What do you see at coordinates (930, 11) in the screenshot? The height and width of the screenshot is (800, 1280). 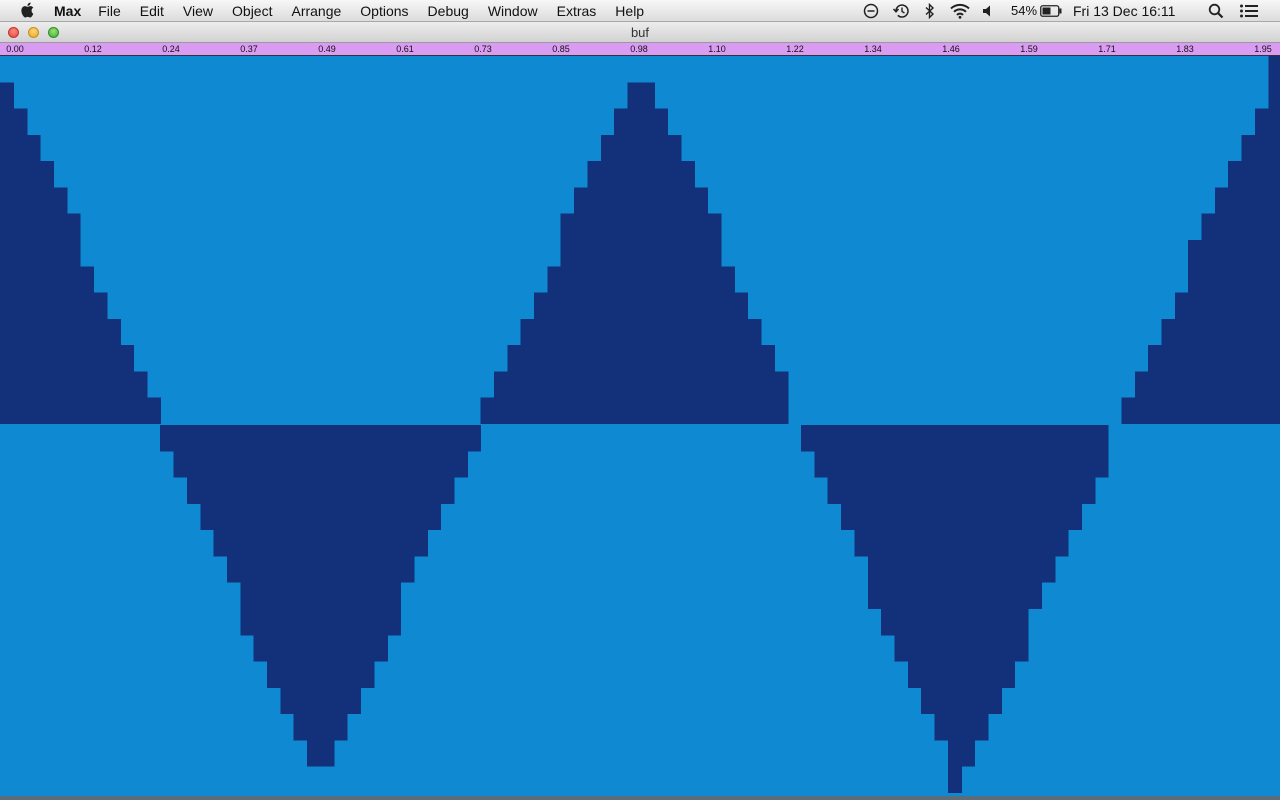 I see `bluetooth-icon` at bounding box center [930, 11].